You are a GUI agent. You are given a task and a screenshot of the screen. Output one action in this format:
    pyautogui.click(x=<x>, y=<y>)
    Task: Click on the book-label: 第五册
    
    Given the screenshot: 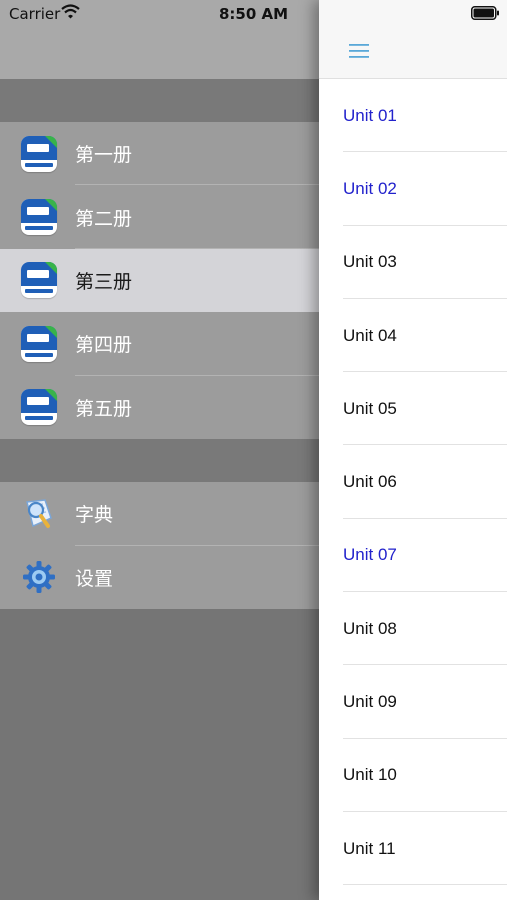 What is the action you would take?
    pyautogui.click(x=104, y=408)
    